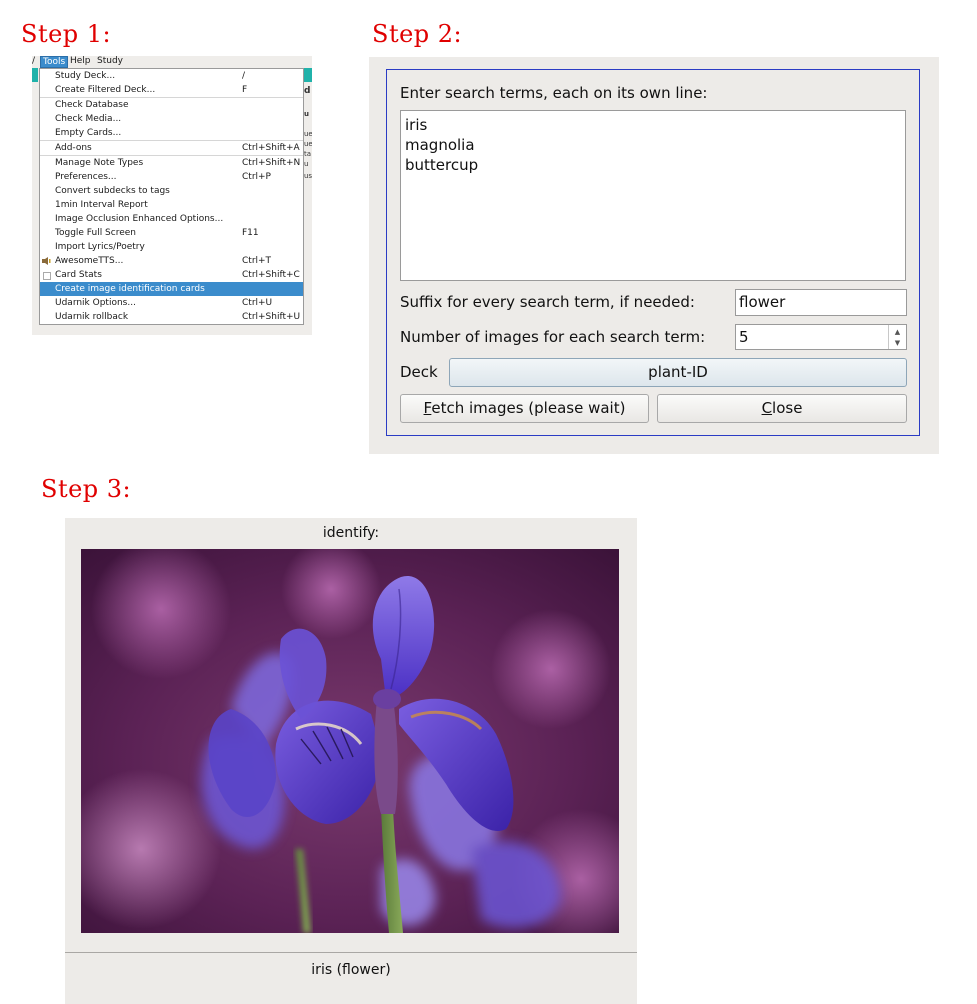 This screenshot has height=1004, width=977. Describe the element at coordinates (678, 372) in the screenshot. I see `deck-selector-button: plant-ID` at that location.